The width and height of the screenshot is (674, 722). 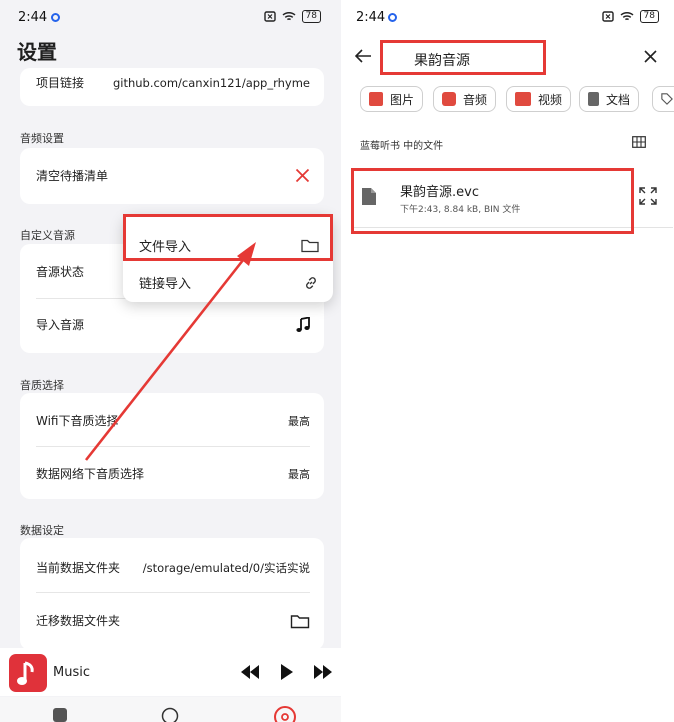 I want to click on play-icon, so click(x=286, y=672).